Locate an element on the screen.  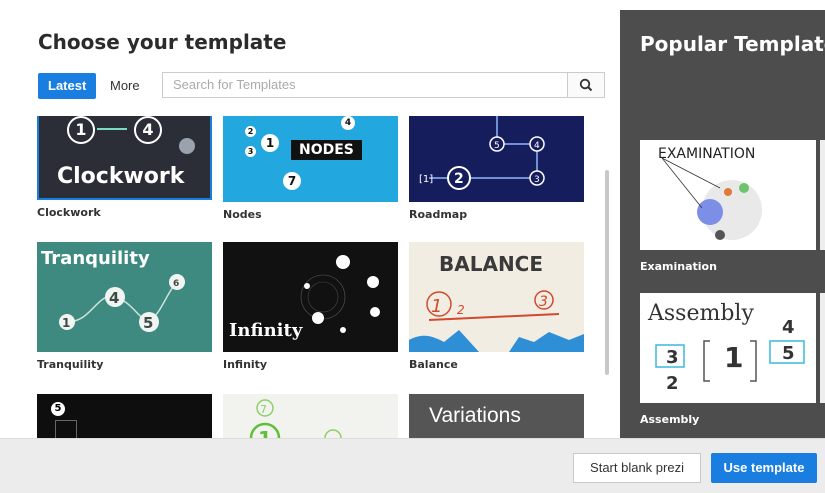
template-label: Tranquility is located at coordinates (70, 364).